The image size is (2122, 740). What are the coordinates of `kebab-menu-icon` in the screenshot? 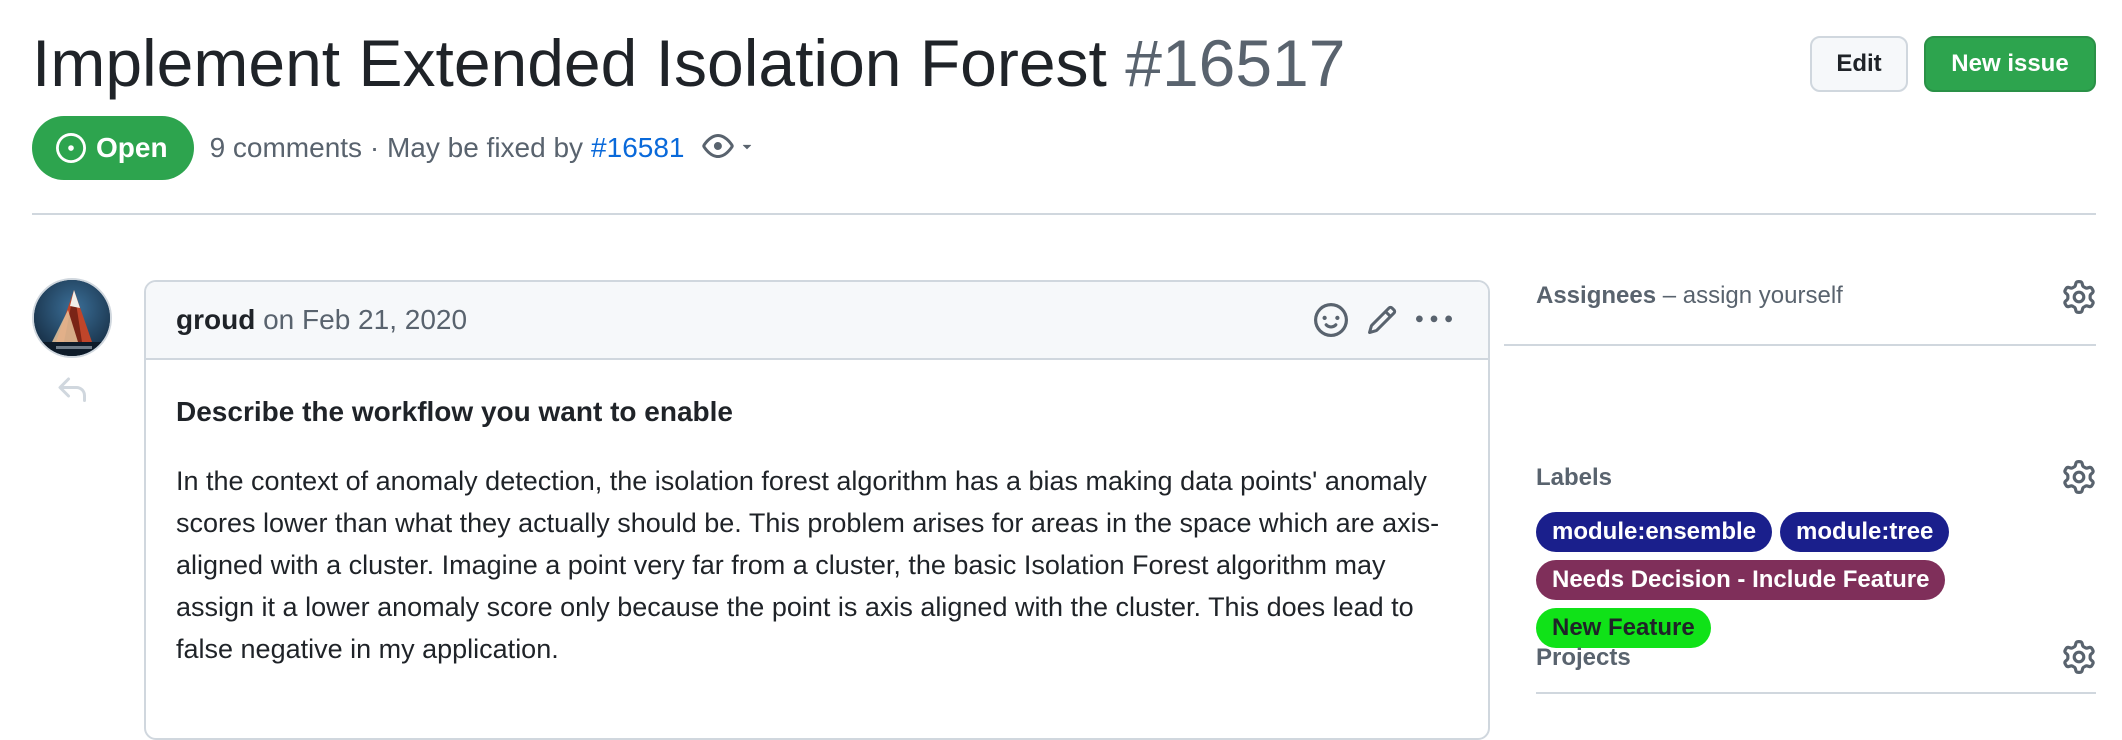 It's located at (1434, 320).